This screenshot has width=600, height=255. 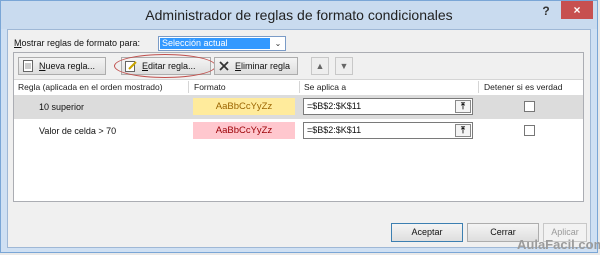 I want to click on accept-button: Aceptar, so click(x=427, y=232).